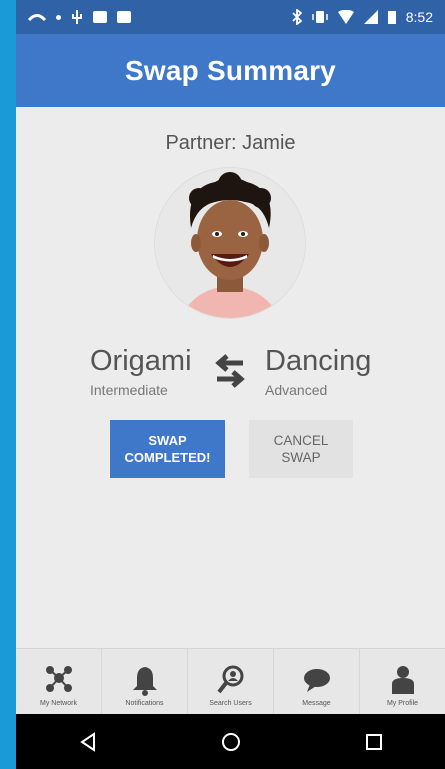 The width and height of the screenshot is (445, 769). What do you see at coordinates (301, 457) in the screenshot?
I see `cancel-swap-line2: SWAP` at bounding box center [301, 457].